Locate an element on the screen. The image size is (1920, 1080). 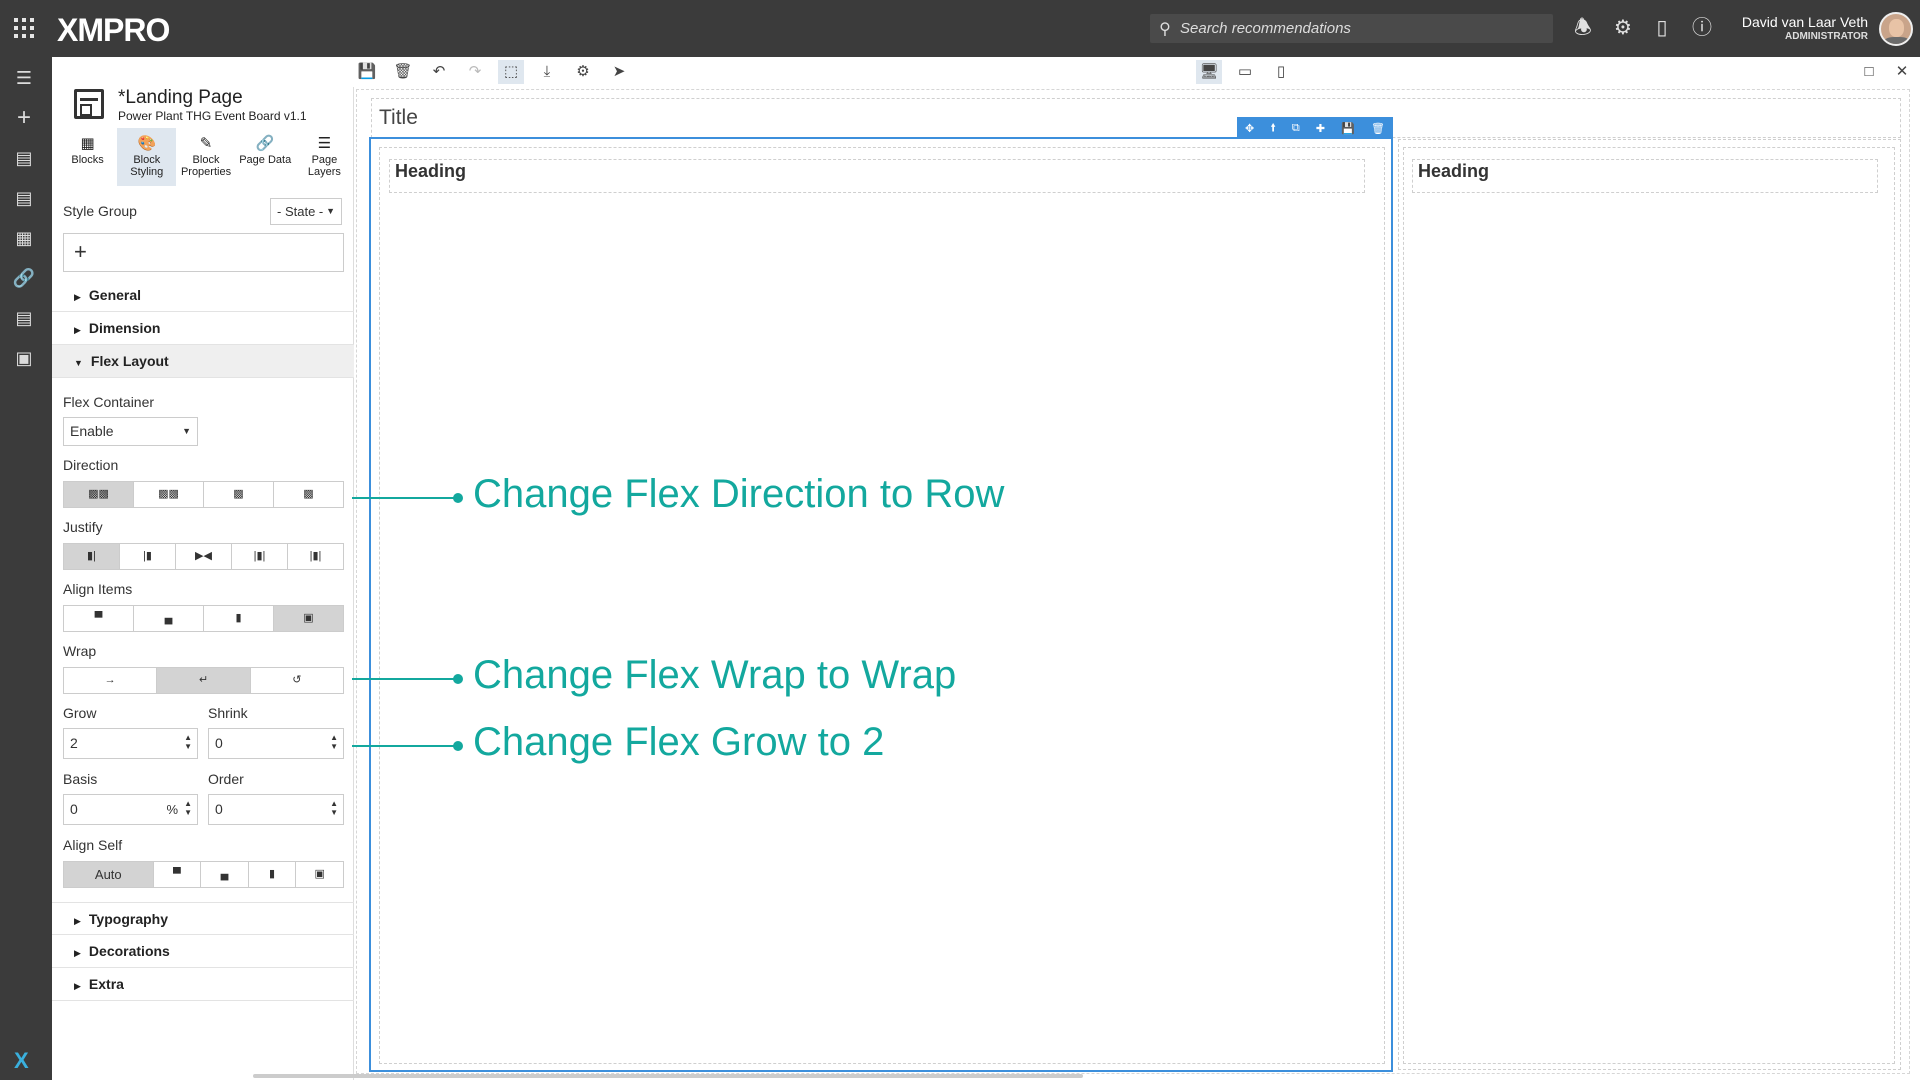
redo-icon: ↷ is located at coordinates (475, 72).